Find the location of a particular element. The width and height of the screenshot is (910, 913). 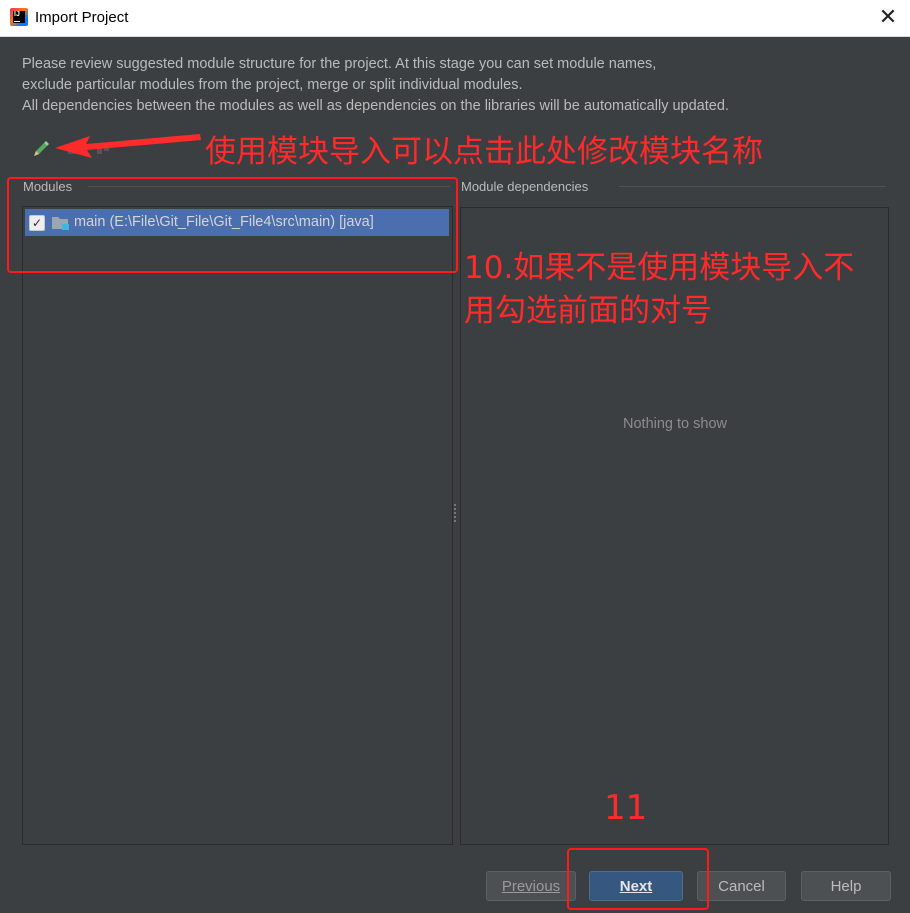

annotation-step10-line2: 用勾选前面的对号 is located at coordinates (588, 311).